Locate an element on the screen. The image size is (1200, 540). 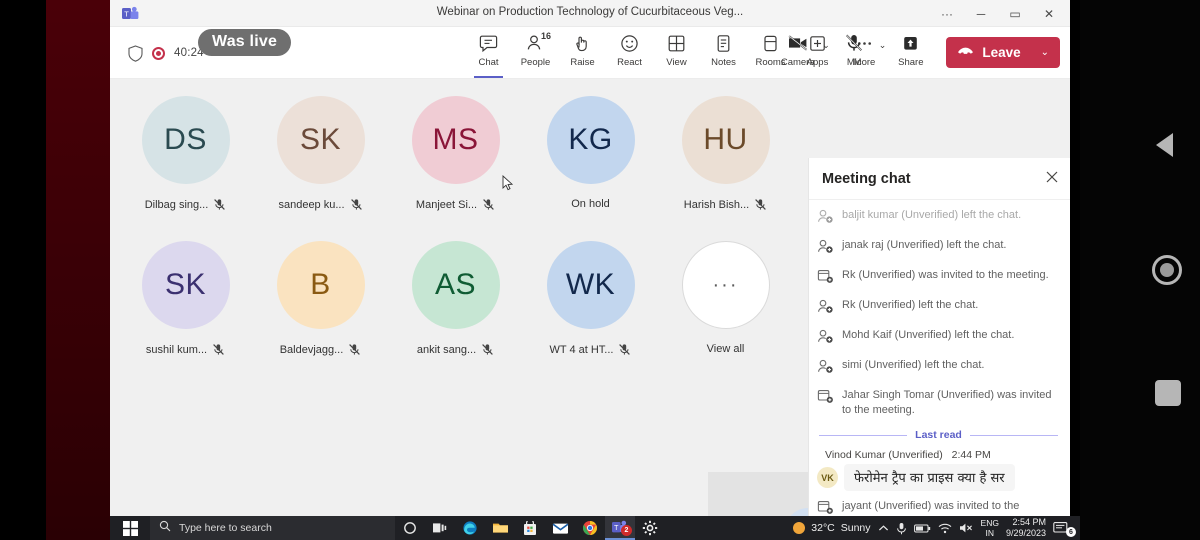
meeting-invite-icon is located at coordinates (825, 278).